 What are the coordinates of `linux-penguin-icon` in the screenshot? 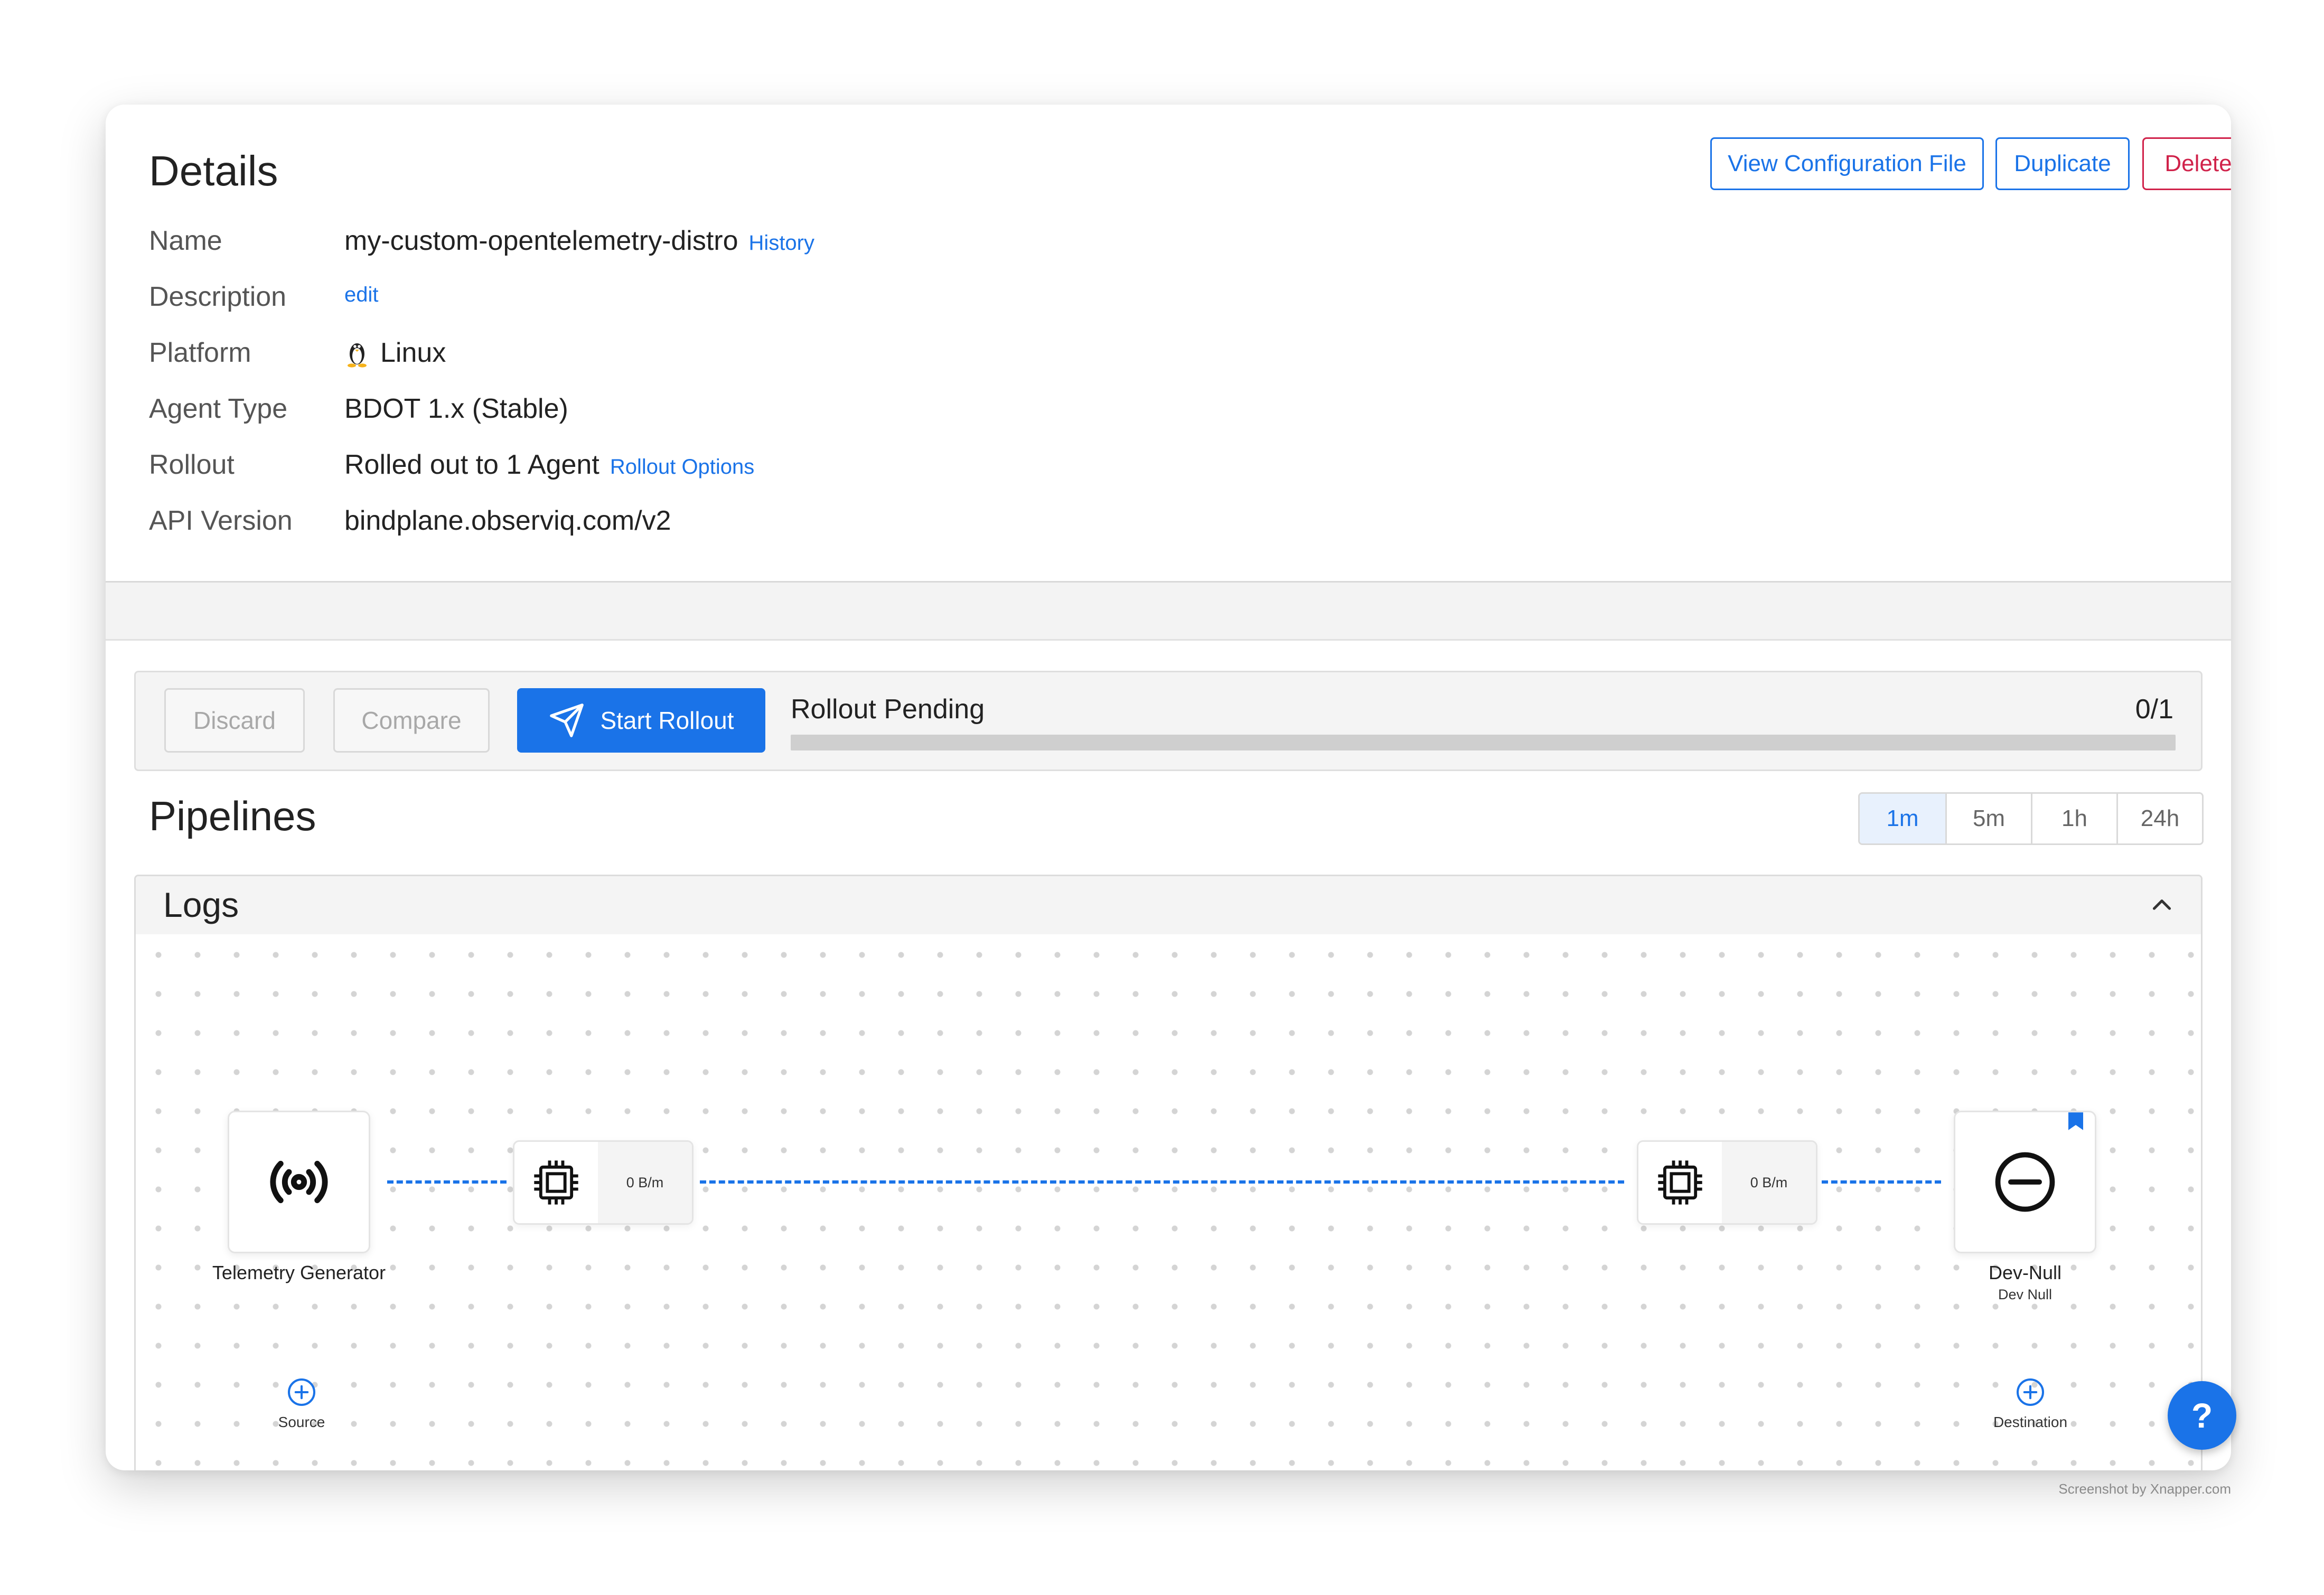 It's located at (357, 353).